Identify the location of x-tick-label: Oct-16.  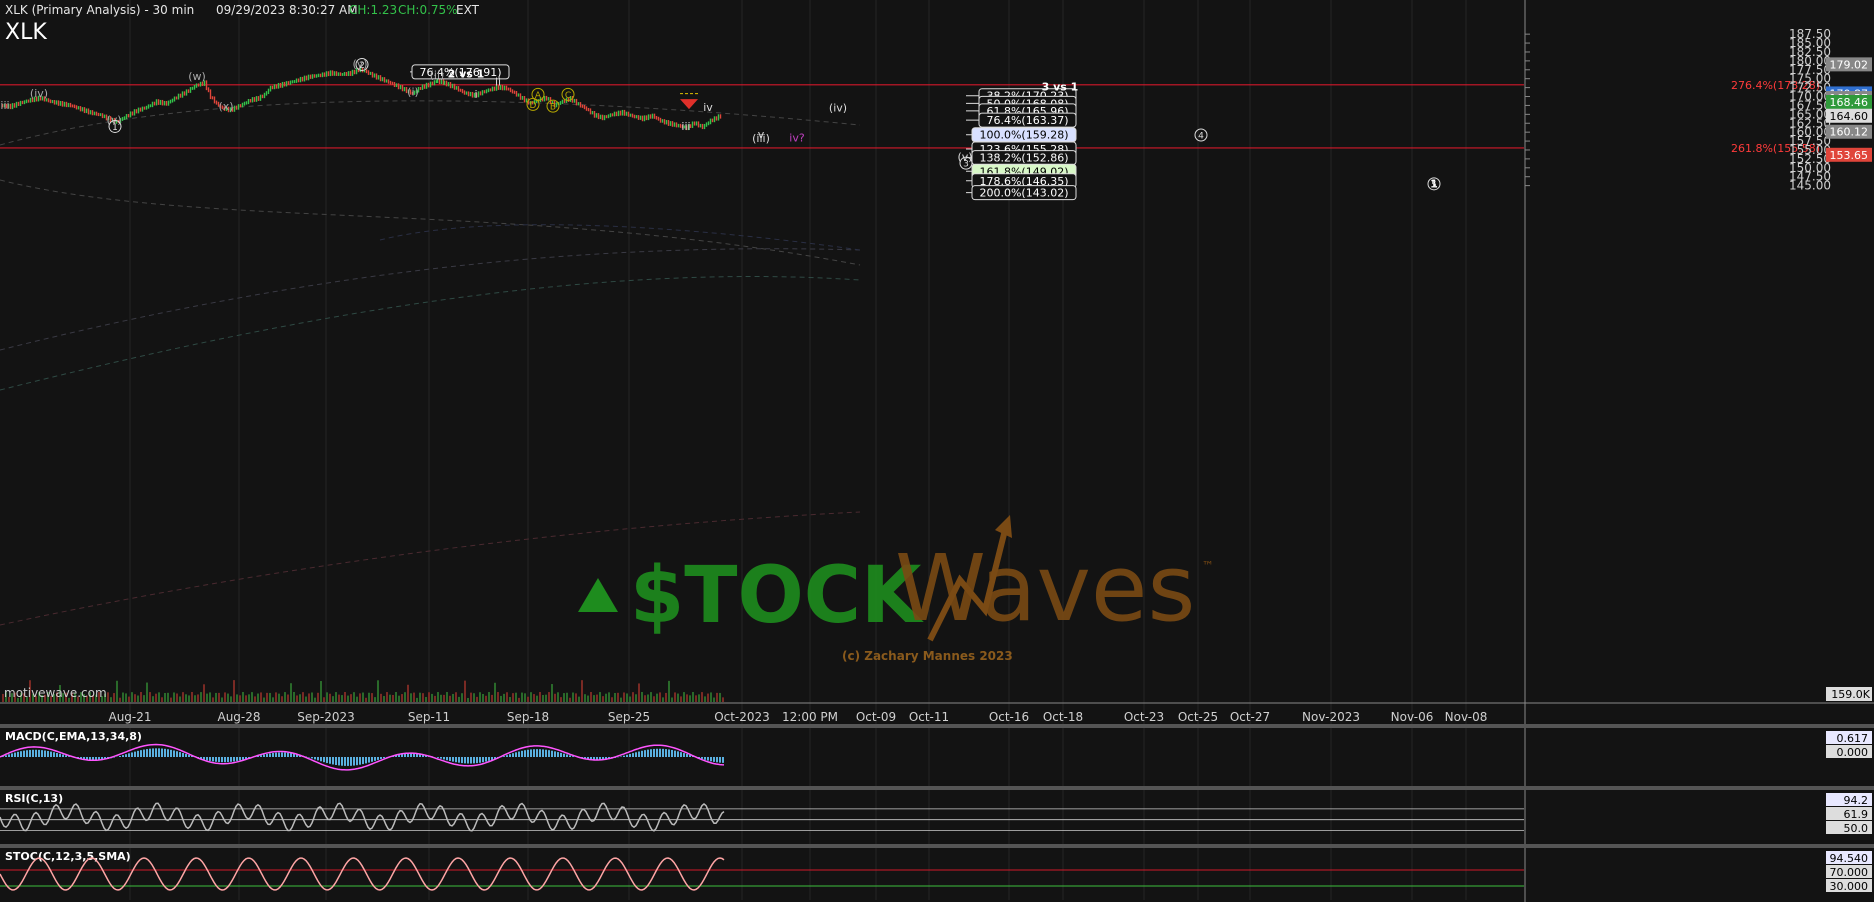
(1009, 717).